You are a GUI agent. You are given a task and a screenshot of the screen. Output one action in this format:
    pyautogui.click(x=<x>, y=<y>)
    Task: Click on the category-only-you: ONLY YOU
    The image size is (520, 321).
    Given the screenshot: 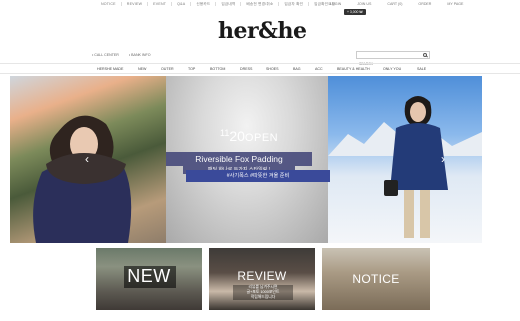 What is the action you would take?
    pyautogui.click(x=392, y=69)
    